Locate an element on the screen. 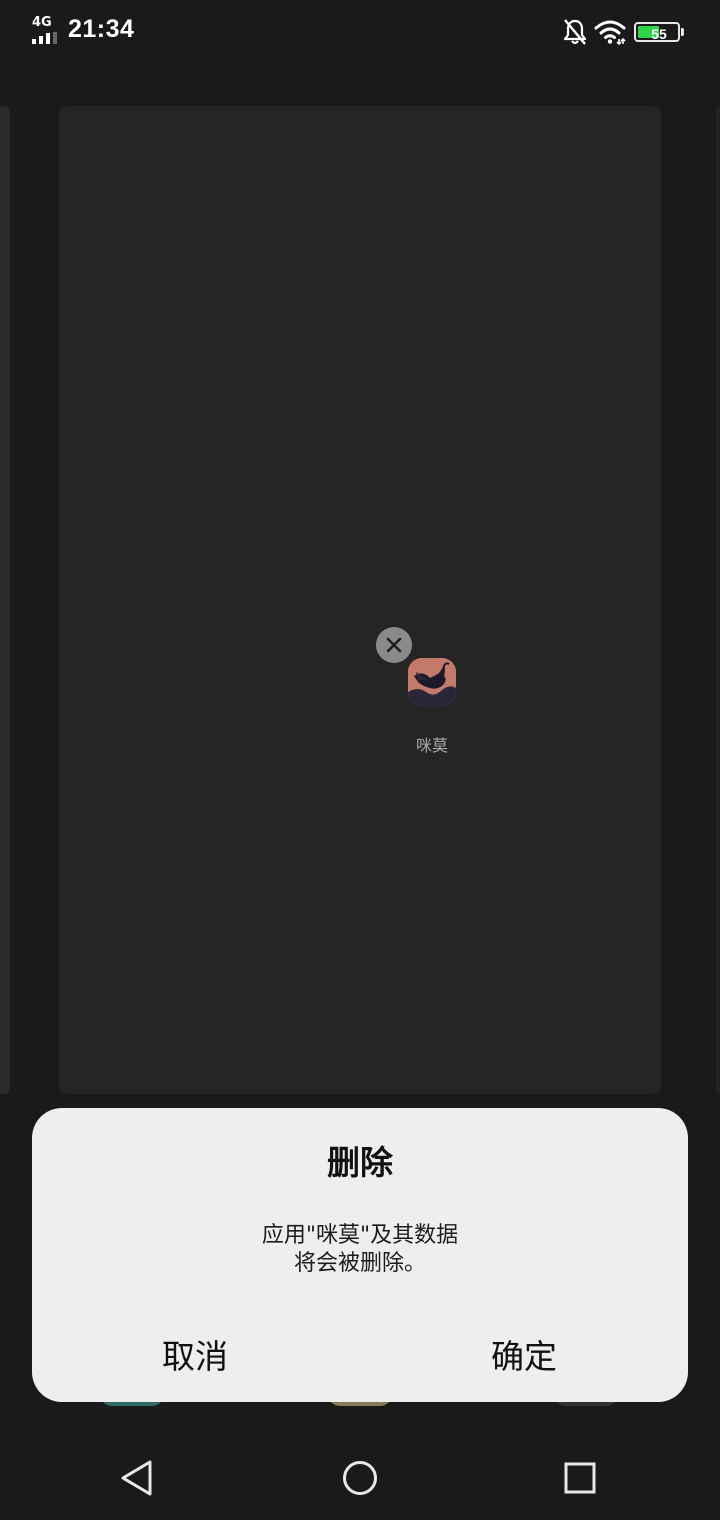 This screenshot has height=1520, width=720. recents-icon is located at coordinates (580, 1478).